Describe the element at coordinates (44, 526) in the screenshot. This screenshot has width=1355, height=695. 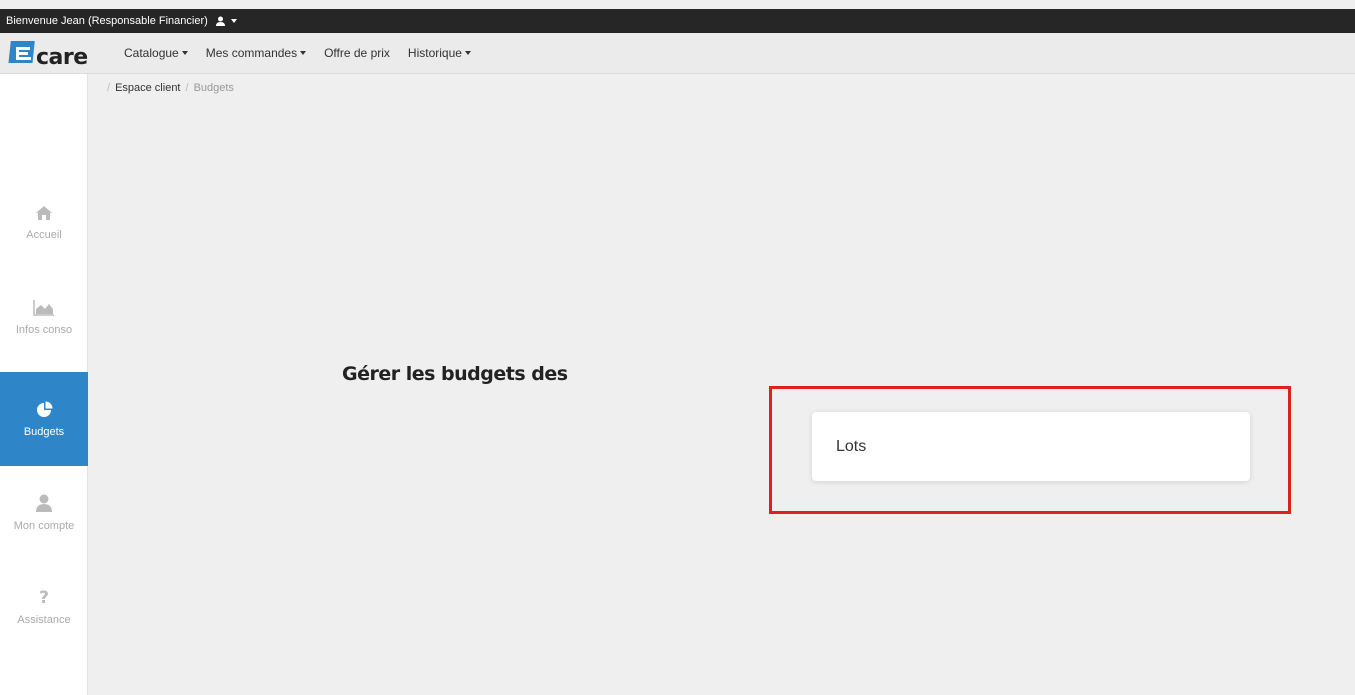
I see `sidebar-item-label: Mon compte` at that location.